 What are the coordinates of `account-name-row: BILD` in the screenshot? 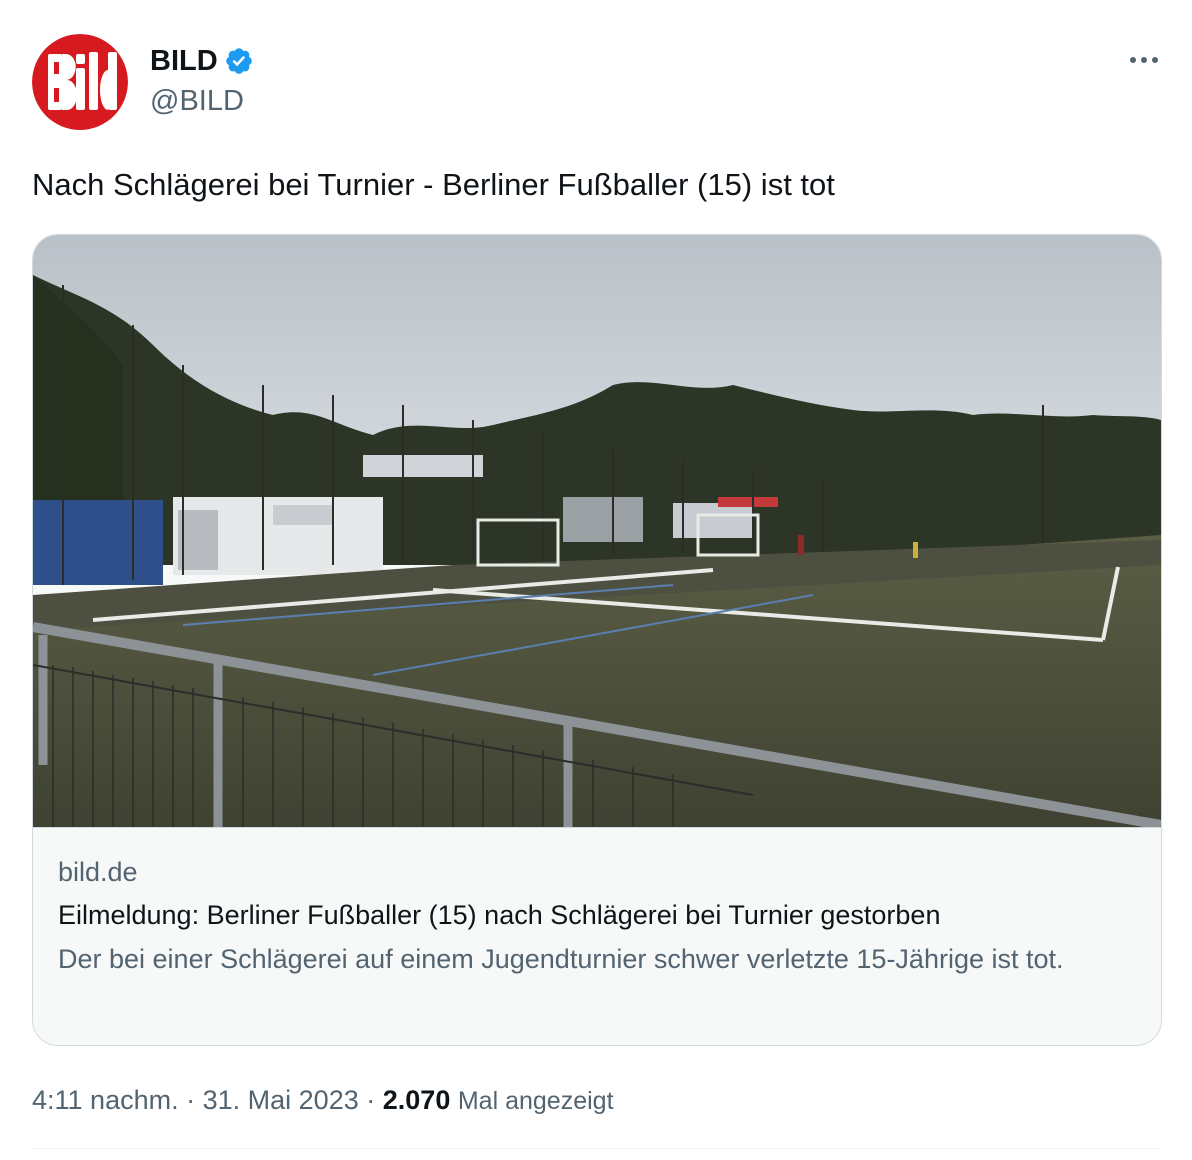 It's located at (202, 61).